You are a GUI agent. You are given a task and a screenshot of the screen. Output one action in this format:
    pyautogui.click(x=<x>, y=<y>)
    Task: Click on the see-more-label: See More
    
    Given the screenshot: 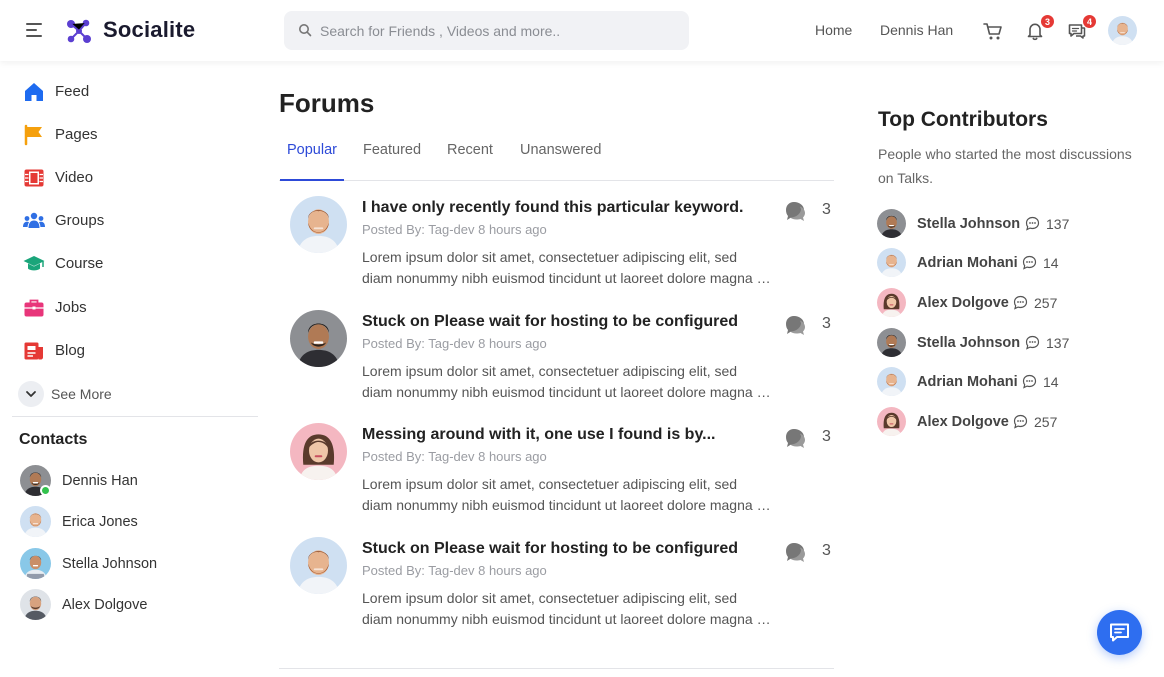 What is the action you would take?
    pyautogui.click(x=81, y=394)
    